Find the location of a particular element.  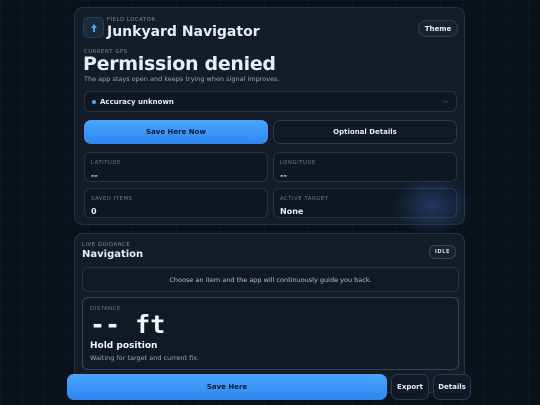

stat-label: ACTIVE TARGET is located at coordinates (304, 199).